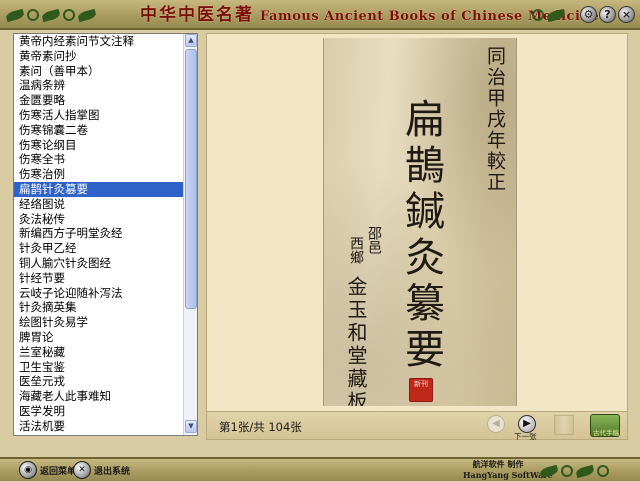 This screenshot has width=640, height=482. Describe the element at coordinates (496, 424) in the screenshot. I see `previous-page-button: ◀` at that location.